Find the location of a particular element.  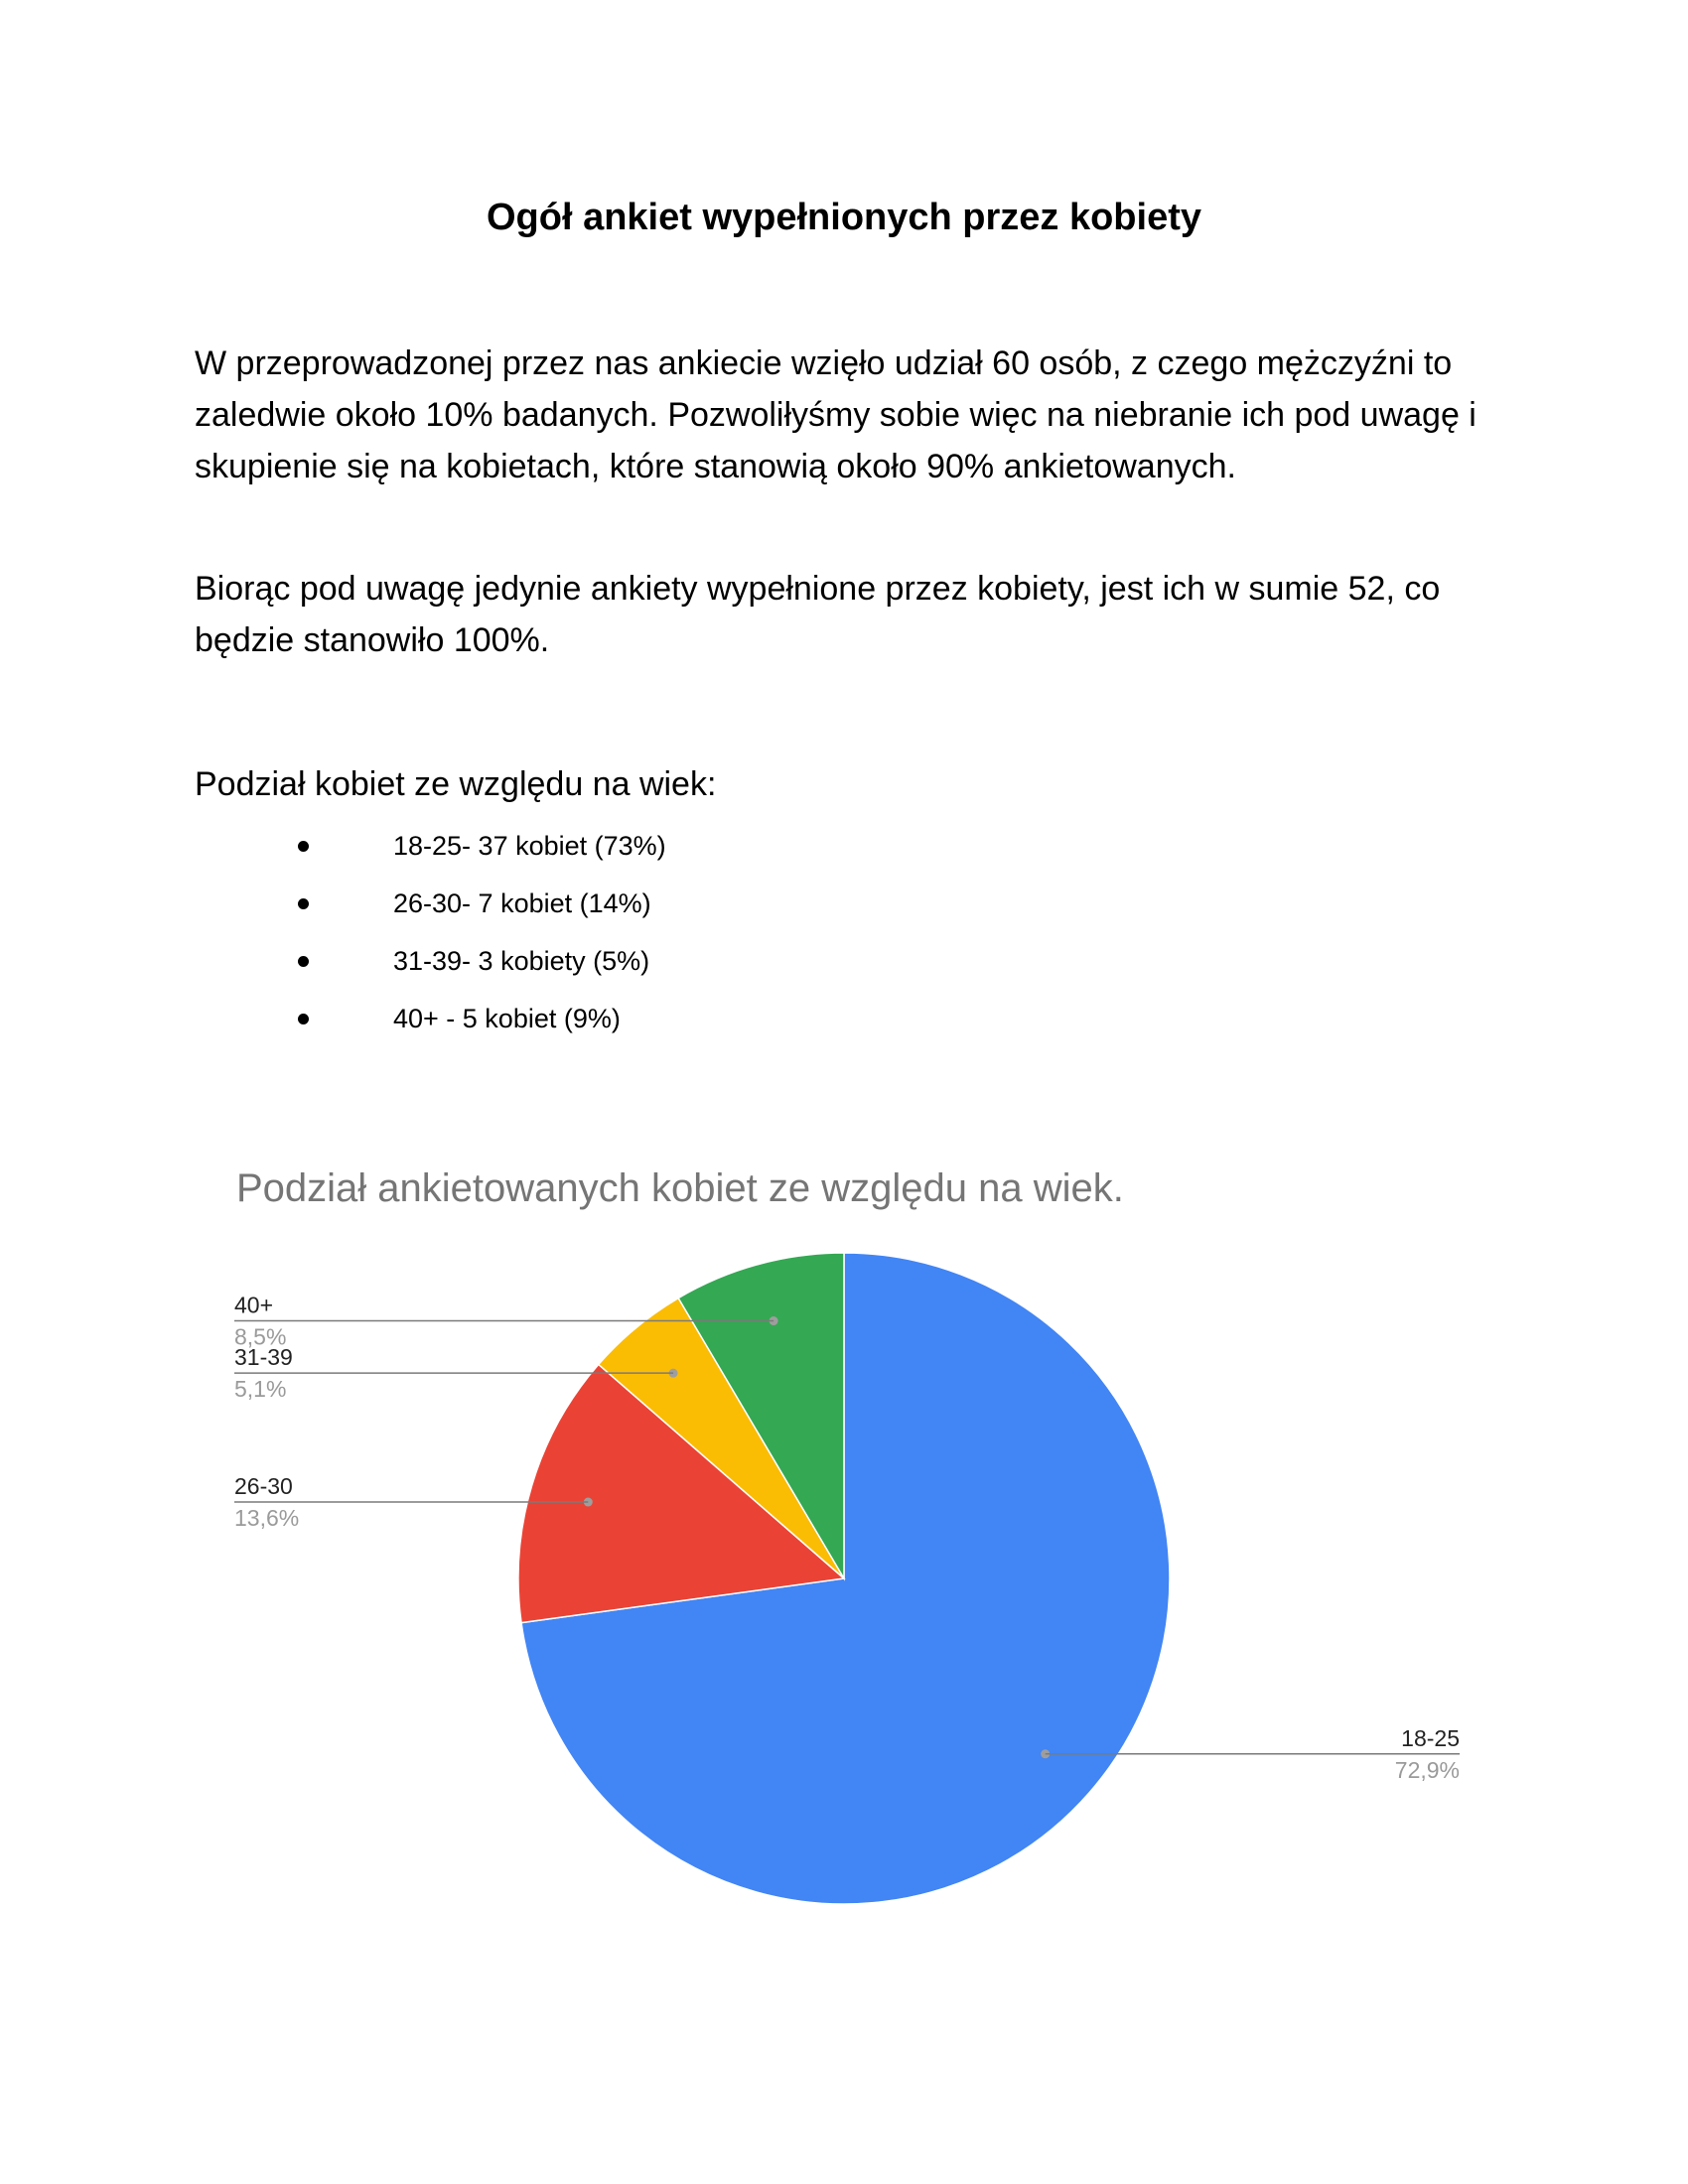

slice-value-18-25: 72,9% is located at coordinates (1427, 1770).